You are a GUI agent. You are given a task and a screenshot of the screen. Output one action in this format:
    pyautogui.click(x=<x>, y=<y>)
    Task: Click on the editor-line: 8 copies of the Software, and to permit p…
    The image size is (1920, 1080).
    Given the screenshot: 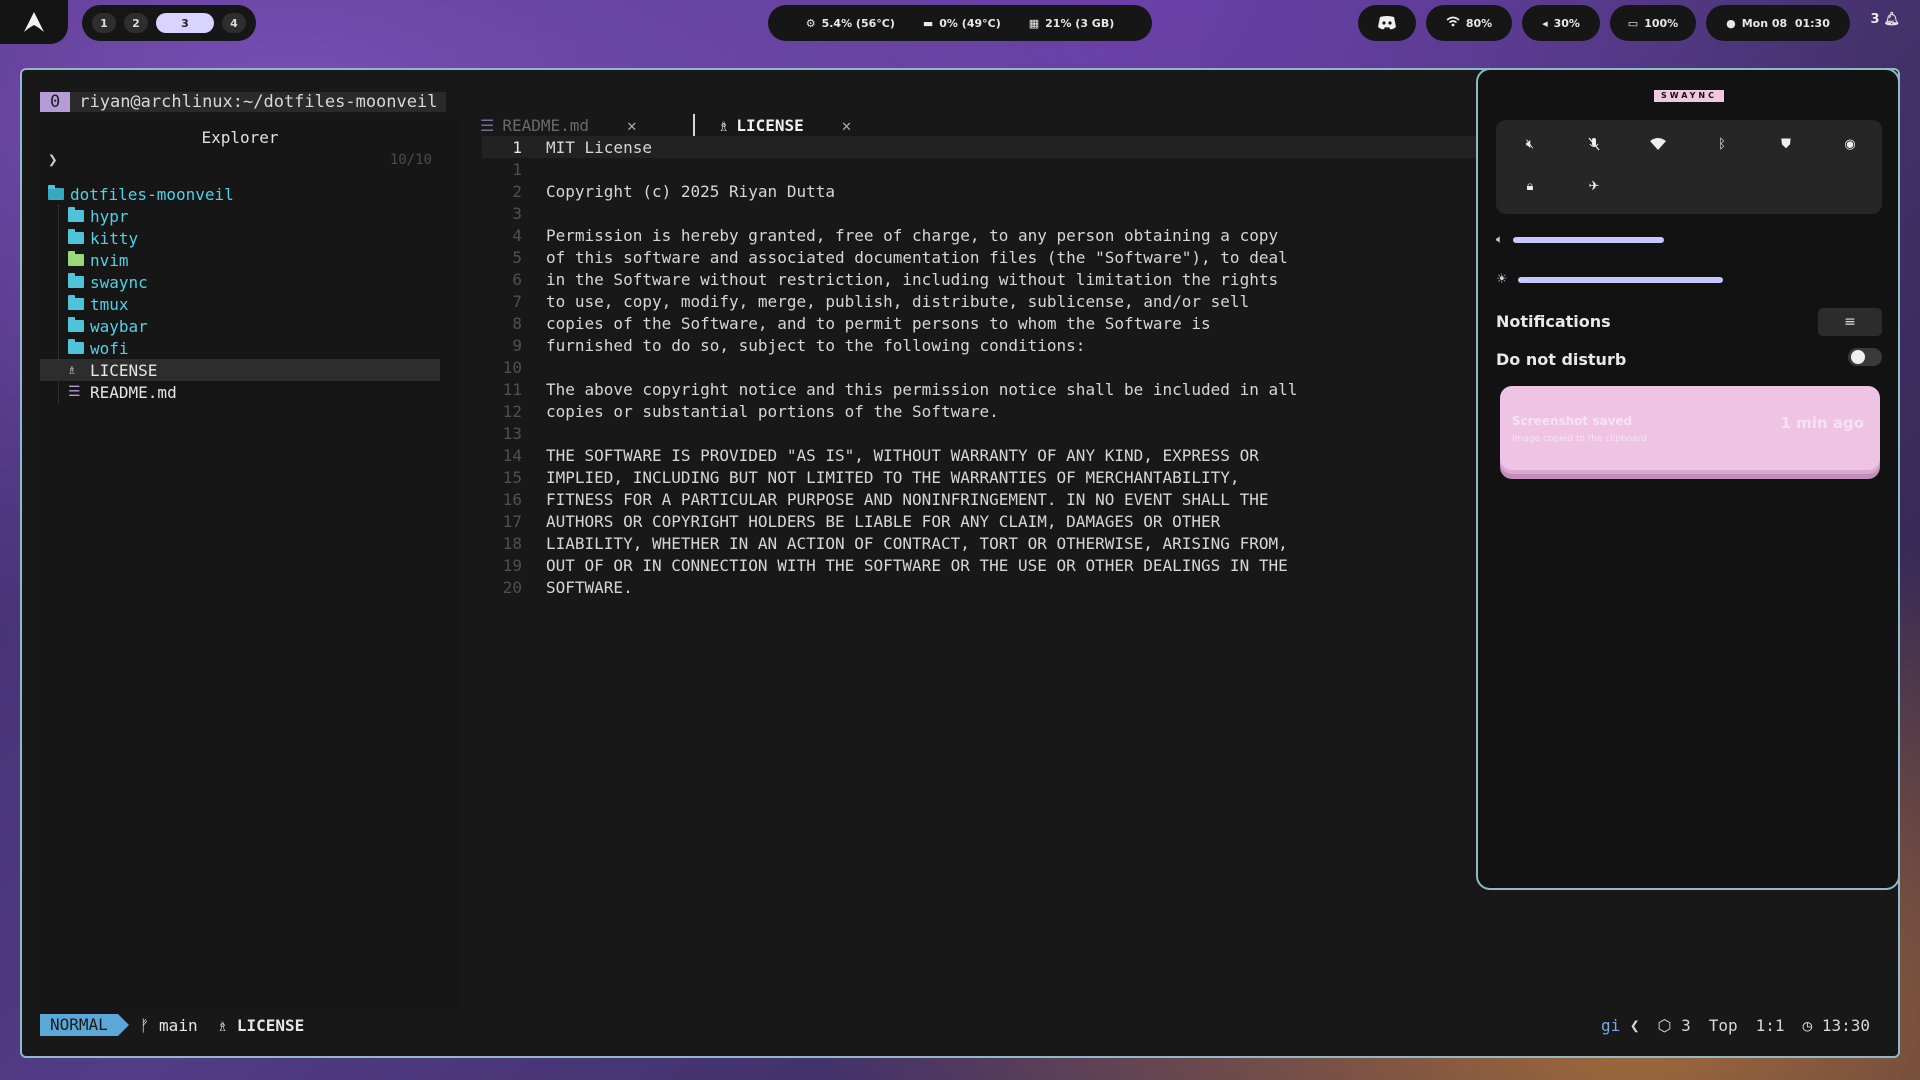 What is the action you would take?
    pyautogui.click(x=992, y=323)
    